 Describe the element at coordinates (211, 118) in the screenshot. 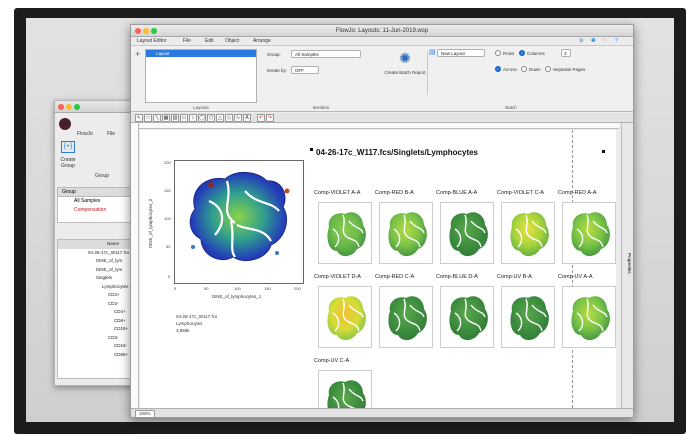

I see `polygon-tool-icon: ⬠` at that location.